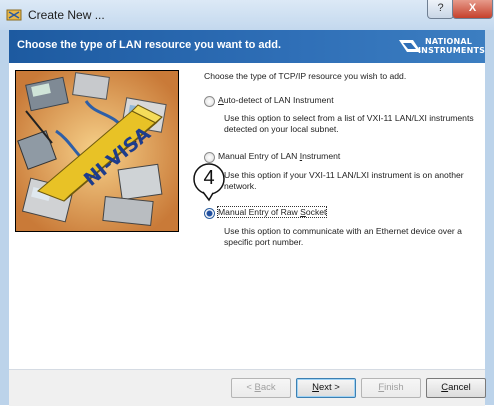  Describe the element at coordinates (247, 15) in the screenshot. I see `title-bar: Create New ... ? X` at that location.